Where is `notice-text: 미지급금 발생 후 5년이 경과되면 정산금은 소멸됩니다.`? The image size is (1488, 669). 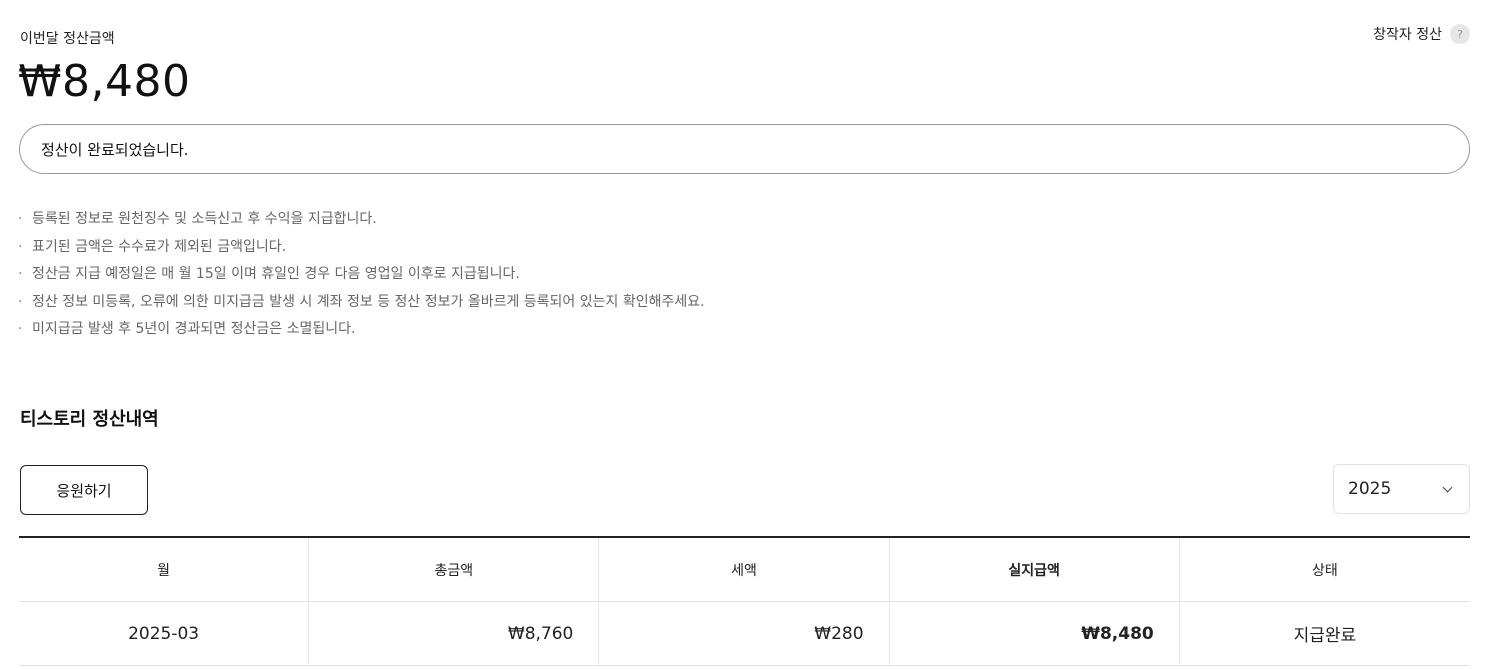 notice-text: 미지급금 발생 후 5년이 경과되면 정산금은 소멸됩니다. is located at coordinates (194, 329).